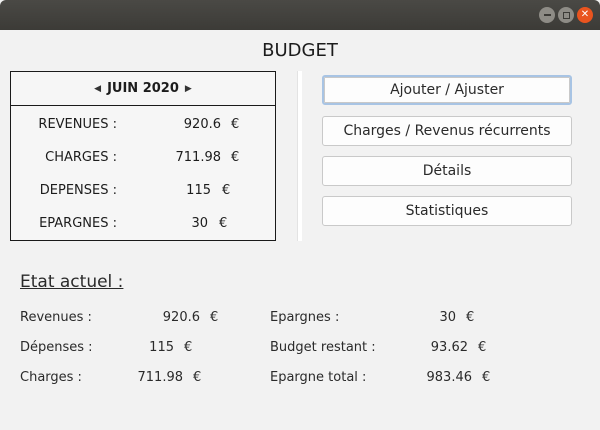 This screenshot has width=600, height=430. What do you see at coordinates (372, 317) in the screenshot?
I see `etat-row-epargnes: Epargnes : 30 €` at bounding box center [372, 317].